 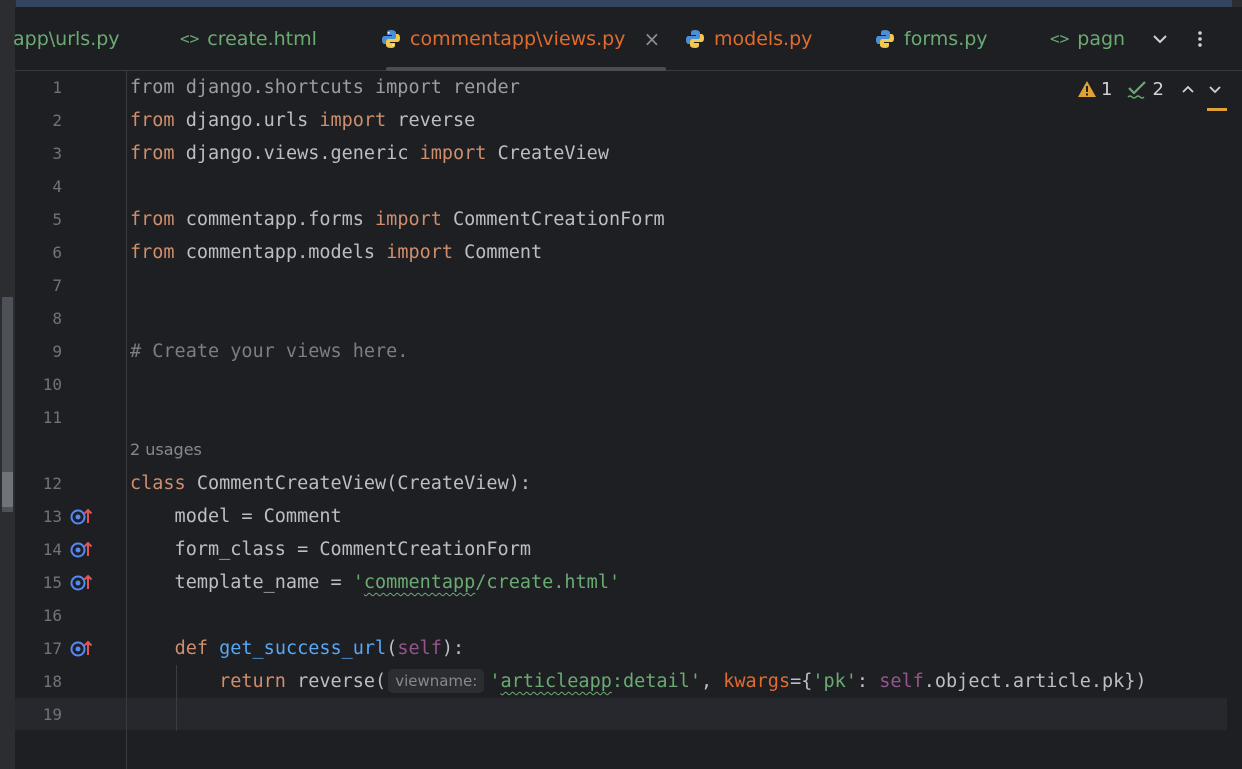 I want to click on code-token: template_name =, so click(x=241, y=582).